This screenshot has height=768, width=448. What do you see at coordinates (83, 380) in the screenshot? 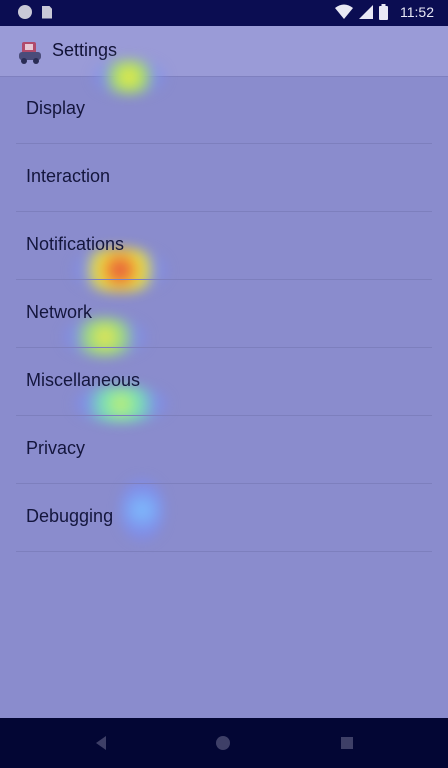
I see `settings-item-label: Miscellaneous` at bounding box center [83, 380].